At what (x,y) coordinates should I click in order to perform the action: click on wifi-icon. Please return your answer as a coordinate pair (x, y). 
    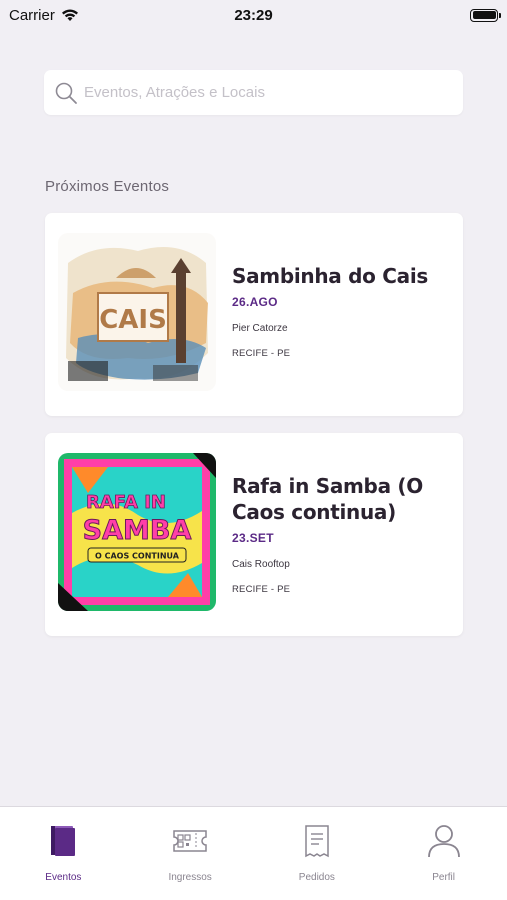
    Looking at the image, I should click on (69, 15).